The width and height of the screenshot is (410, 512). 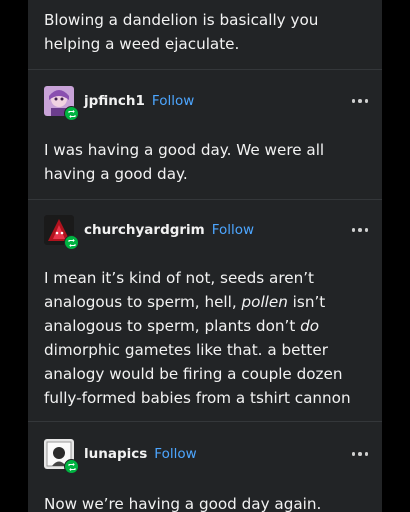 What do you see at coordinates (207, 455) in the screenshot?
I see `post-header-lunapics: lunapics Follow` at bounding box center [207, 455].